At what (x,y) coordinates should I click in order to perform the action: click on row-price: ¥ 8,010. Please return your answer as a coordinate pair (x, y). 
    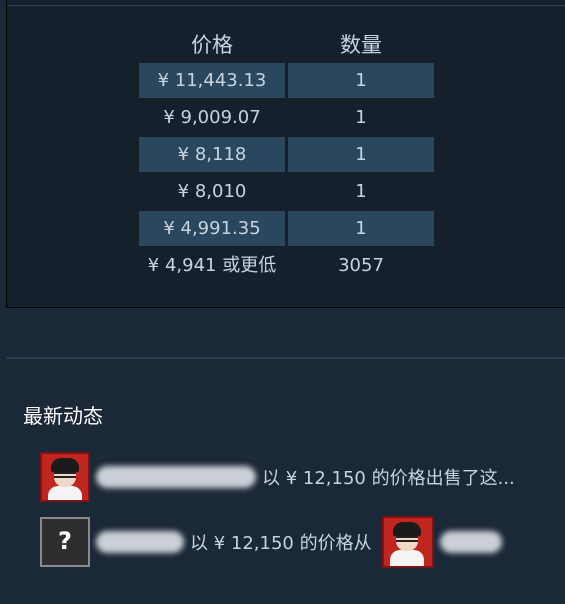
    Looking at the image, I should click on (212, 191).